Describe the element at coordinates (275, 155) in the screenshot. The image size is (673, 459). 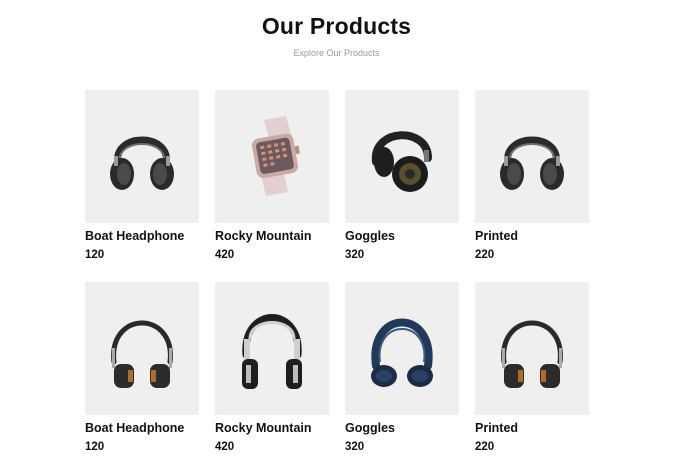
I see `smartwatch-icon` at that location.